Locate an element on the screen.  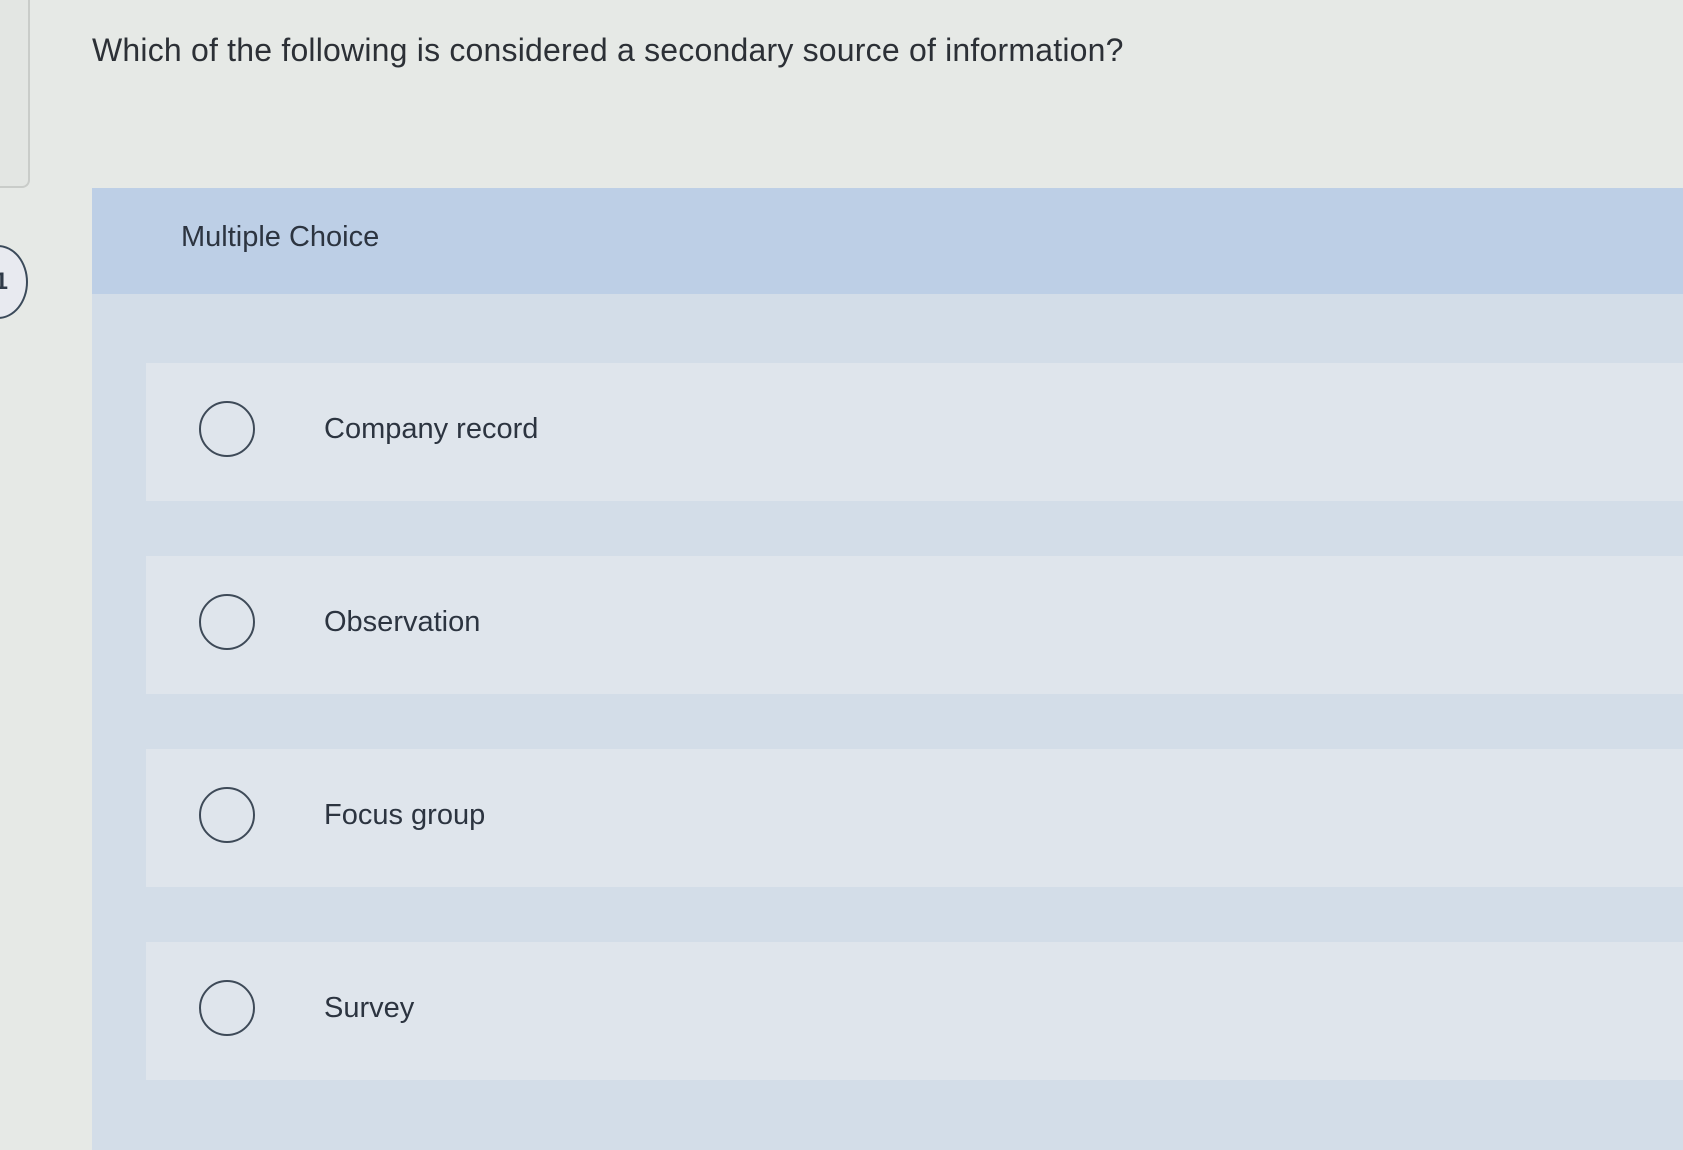
option-company-record: Company record is located at coordinates (914, 432).